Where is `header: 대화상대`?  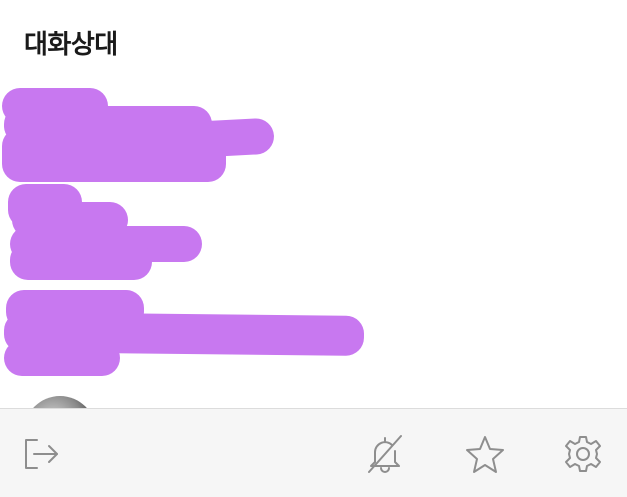 header: 대화상대 is located at coordinates (71, 42).